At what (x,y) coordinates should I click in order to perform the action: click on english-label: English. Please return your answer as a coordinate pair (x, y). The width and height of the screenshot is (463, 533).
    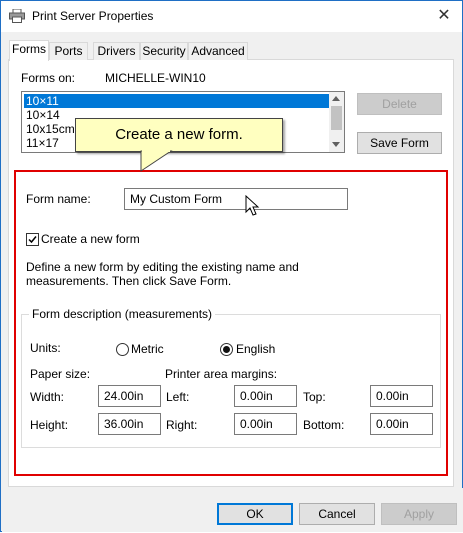
    Looking at the image, I should click on (256, 349).